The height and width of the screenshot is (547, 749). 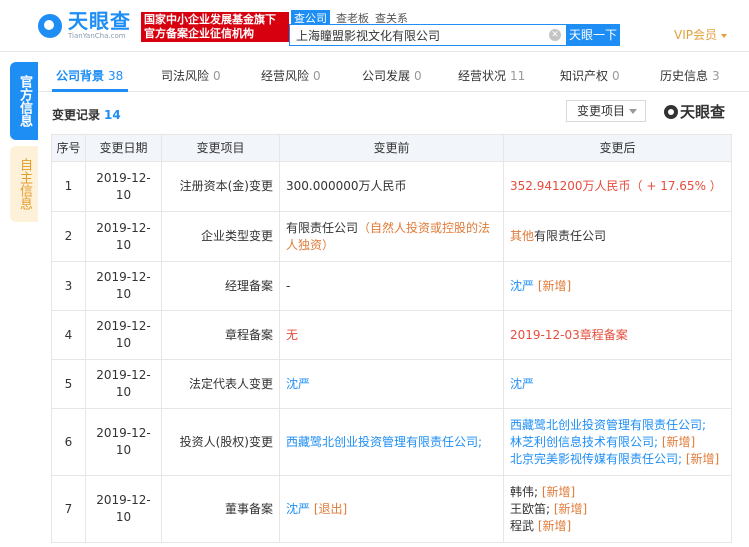 I want to click on chevron-down-icon, so click(x=724, y=35).